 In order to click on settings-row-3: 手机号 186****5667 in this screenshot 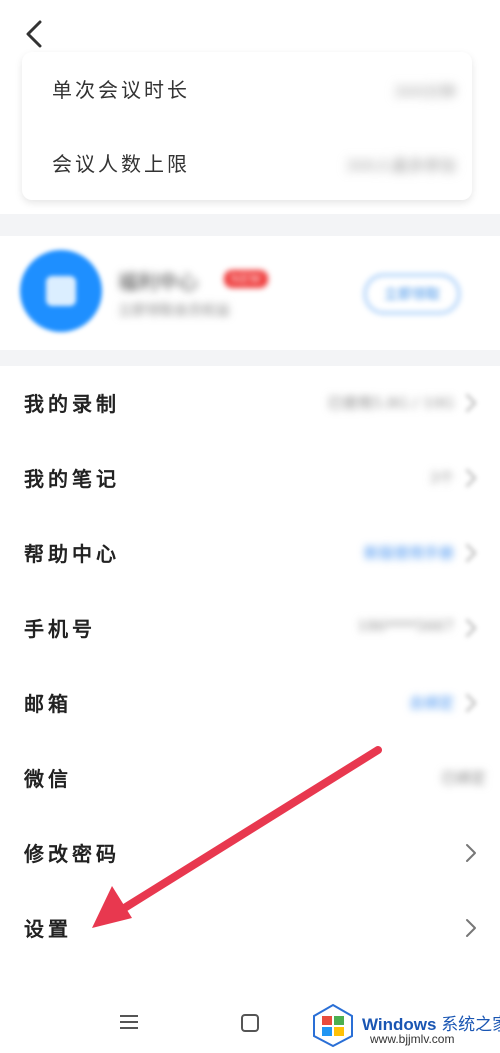, I will do `click(250, 628)`.